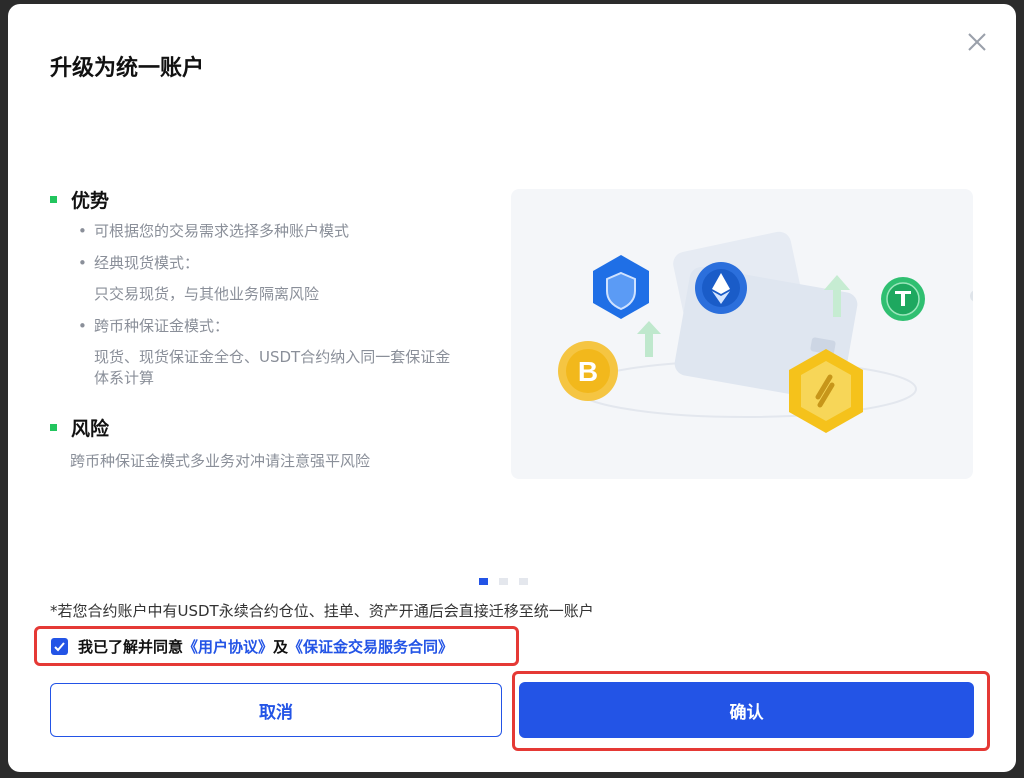 Image resolution: width=1024 pixels, height=778 pixels. I want to click on confirm-button: 确认, so click(746, 710).